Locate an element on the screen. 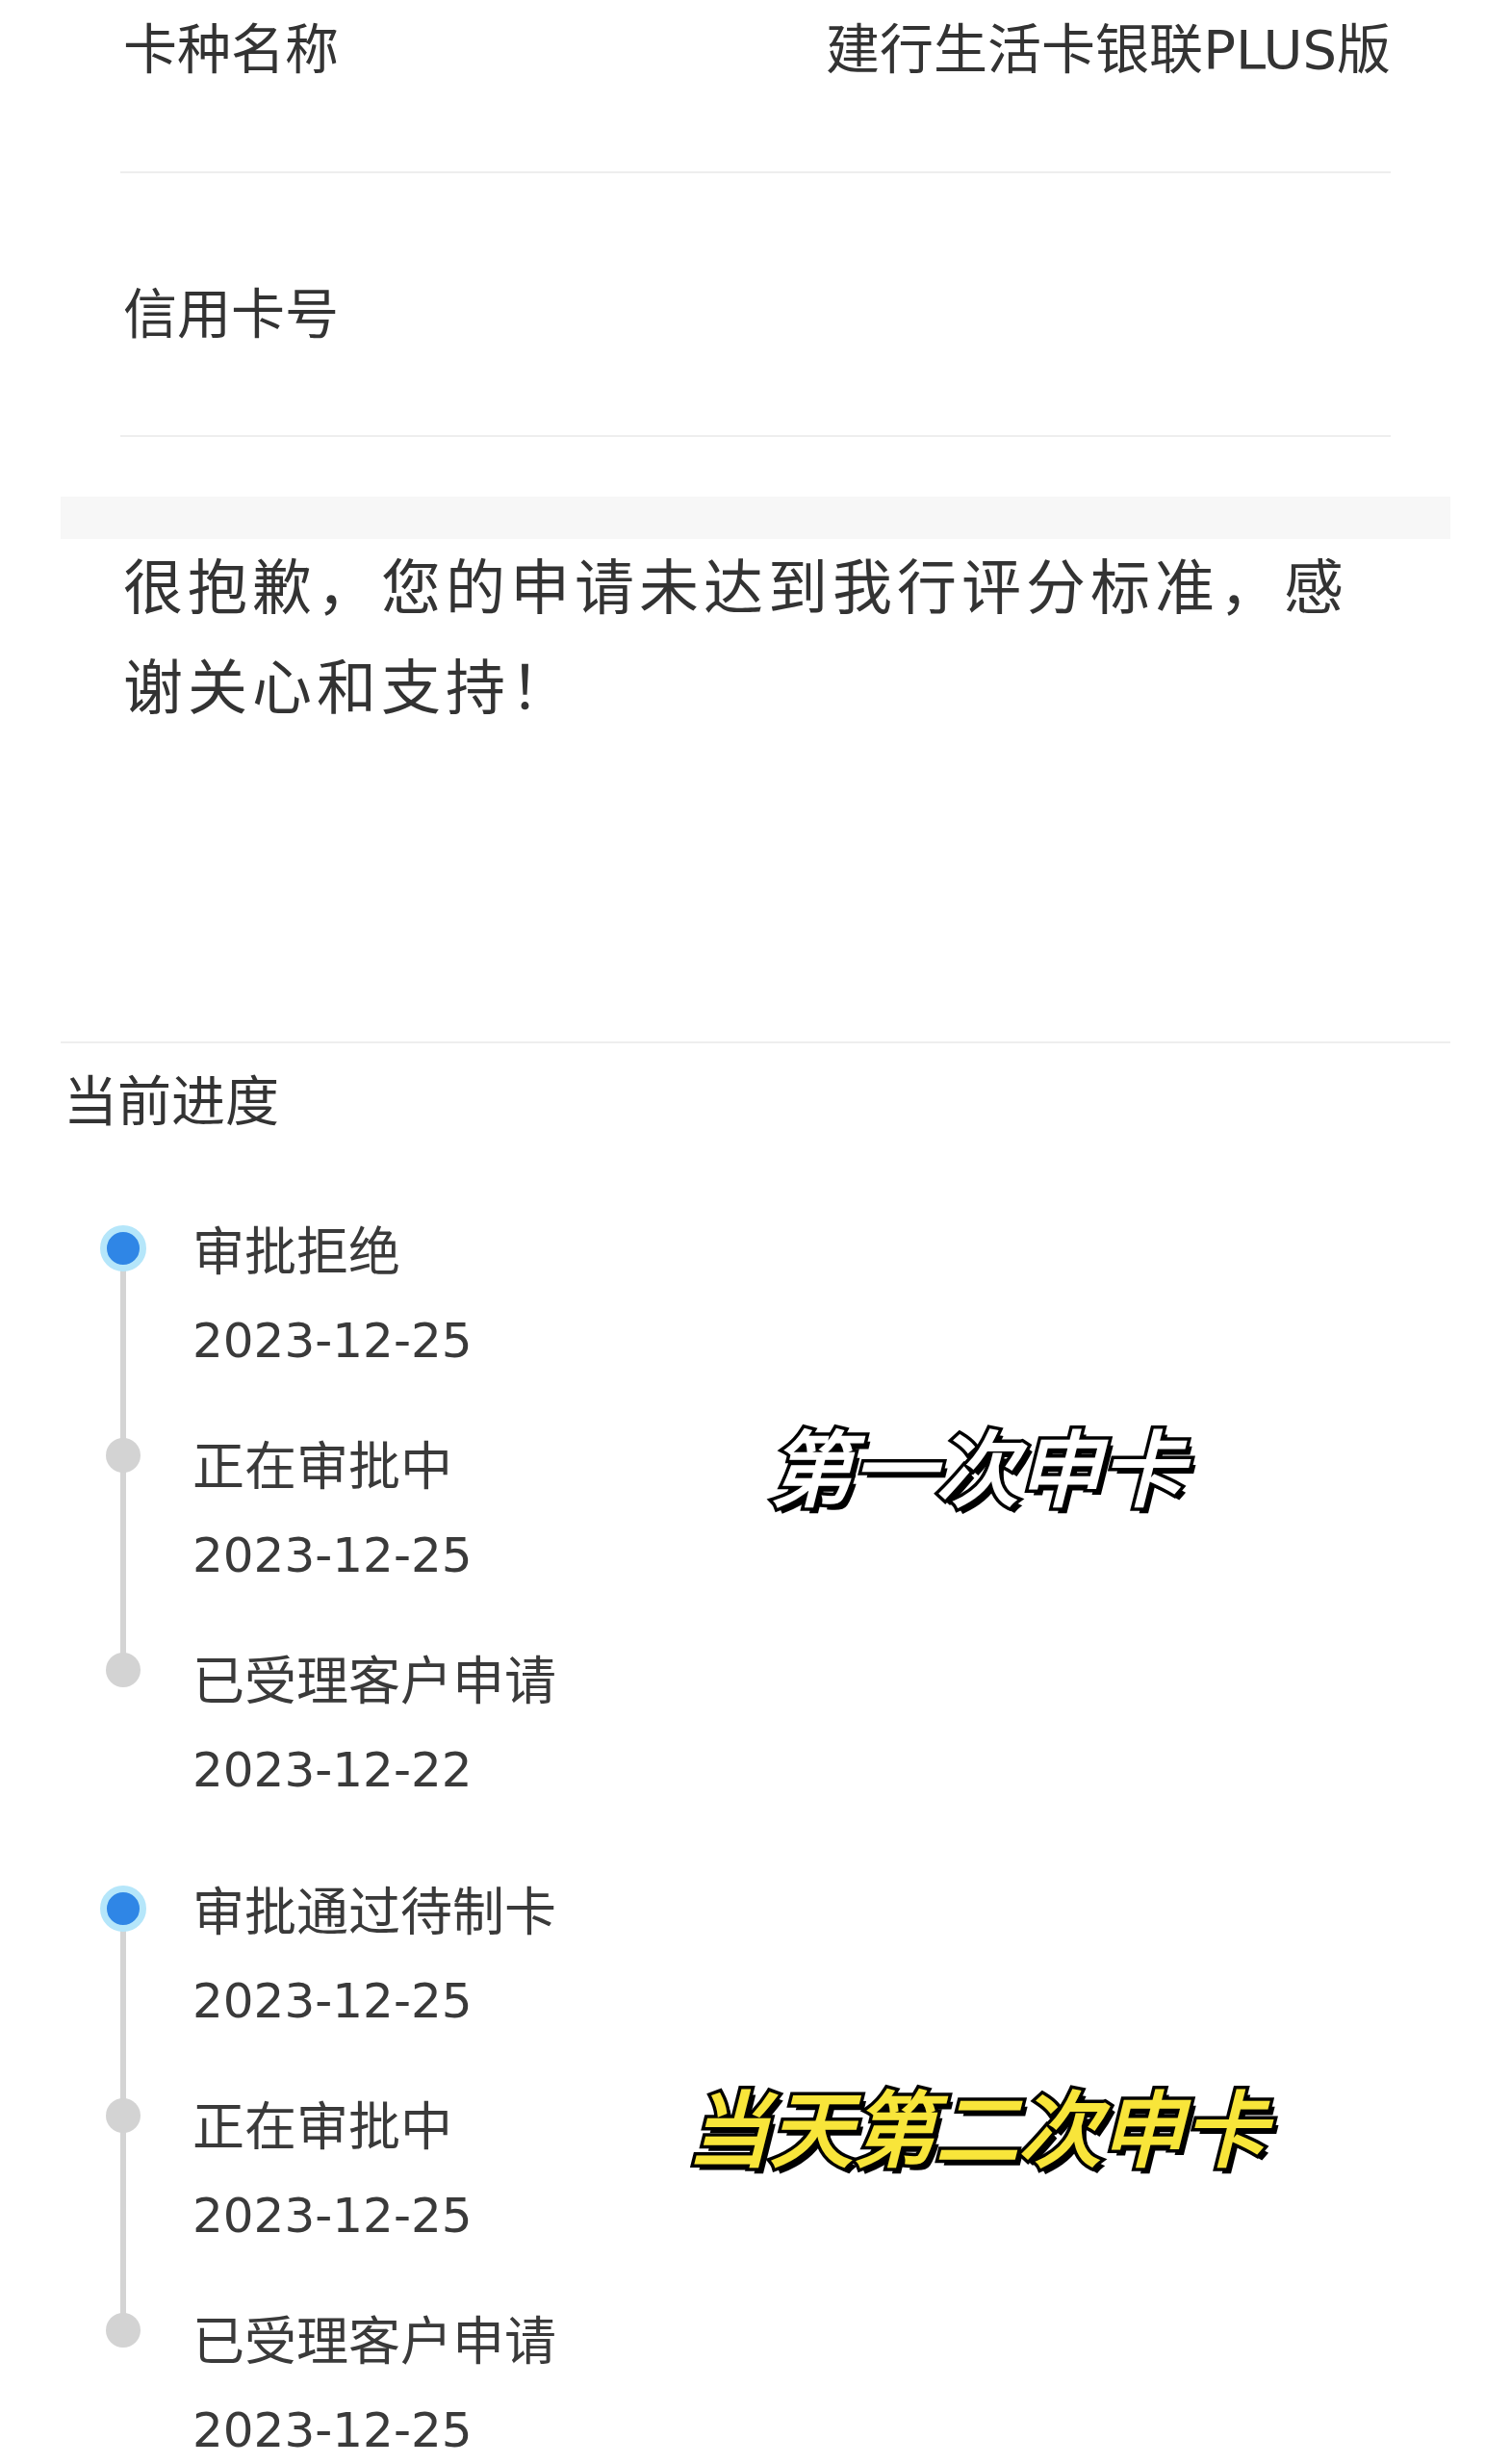 The image size is (1511, 2464). section-title: 当前进度 is located at coordinates (171, 1102).